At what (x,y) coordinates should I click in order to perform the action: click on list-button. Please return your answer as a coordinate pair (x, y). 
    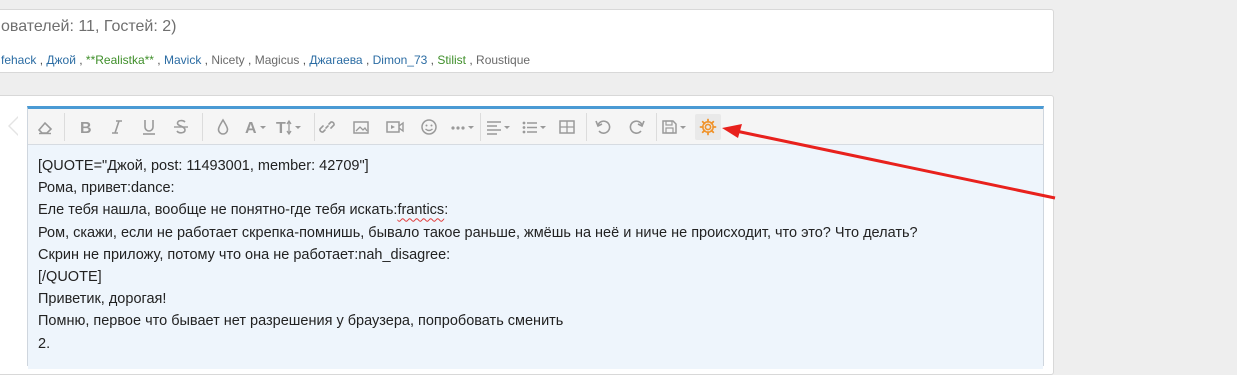
    Looking at the image, I should click on (535, 127).